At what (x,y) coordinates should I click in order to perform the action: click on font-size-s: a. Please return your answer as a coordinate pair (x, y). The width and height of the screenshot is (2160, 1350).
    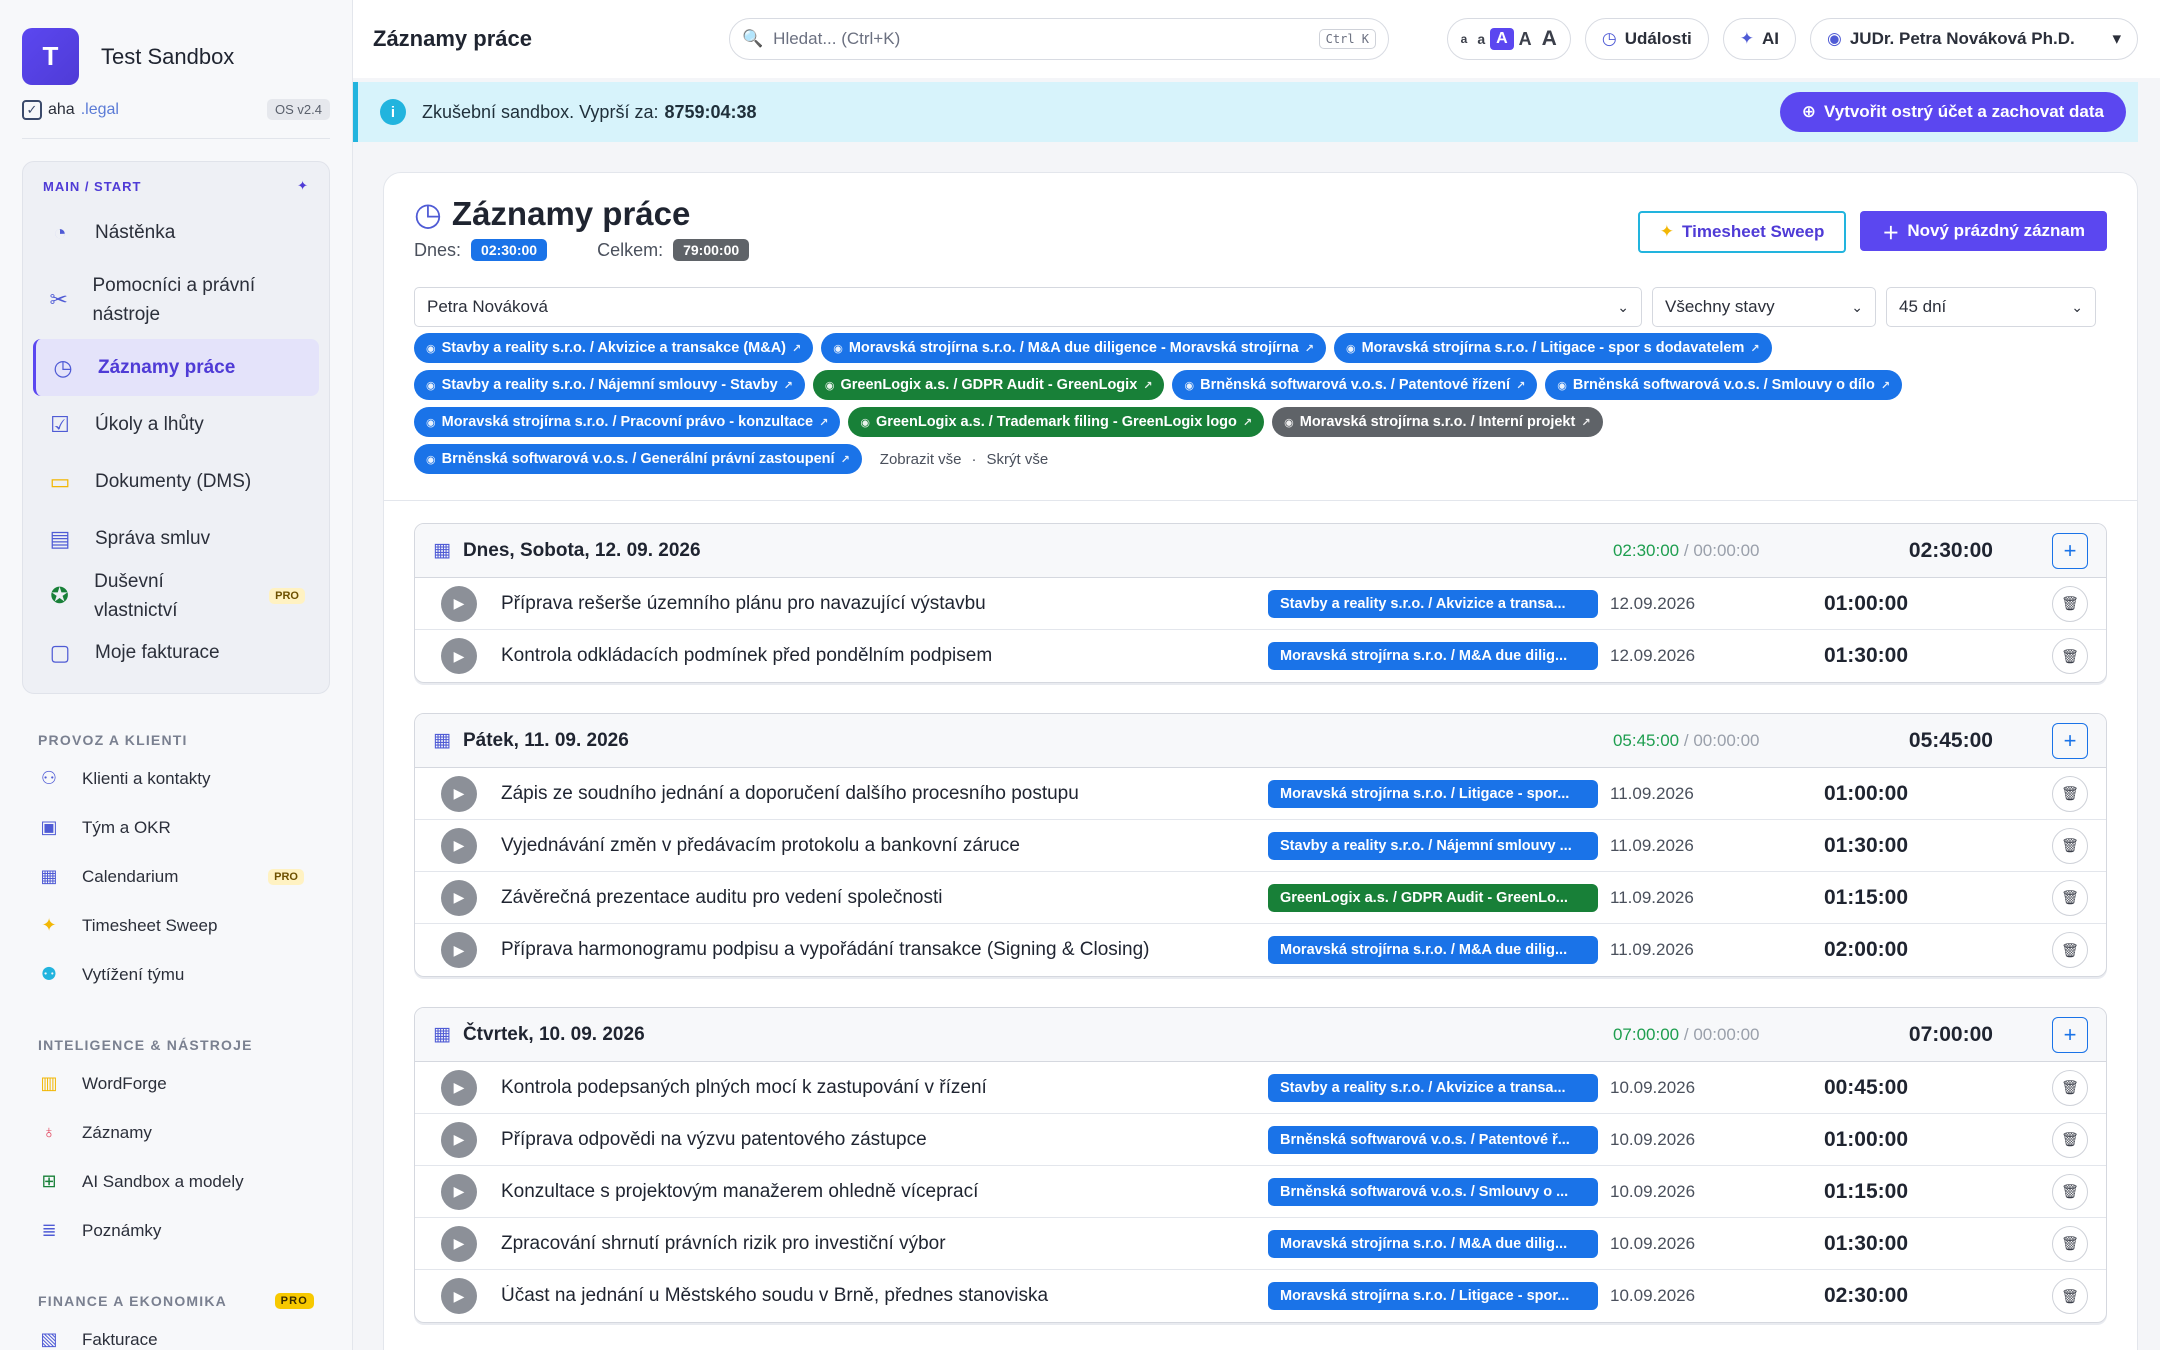
    Looking at the image, I should click on (1481, 39).